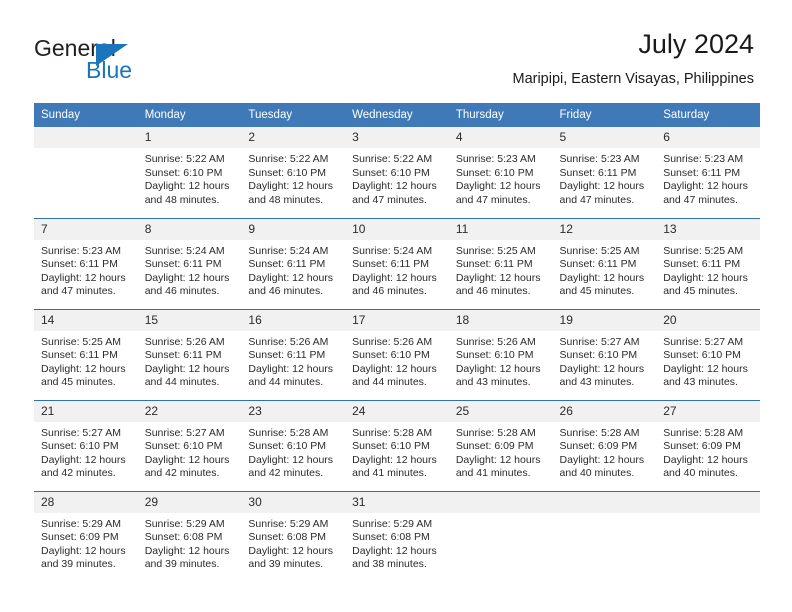 The image size is (792, 612). Describe the element at coordinates (189, 229) in the screenshot. I see `day-number: 8` at that location.